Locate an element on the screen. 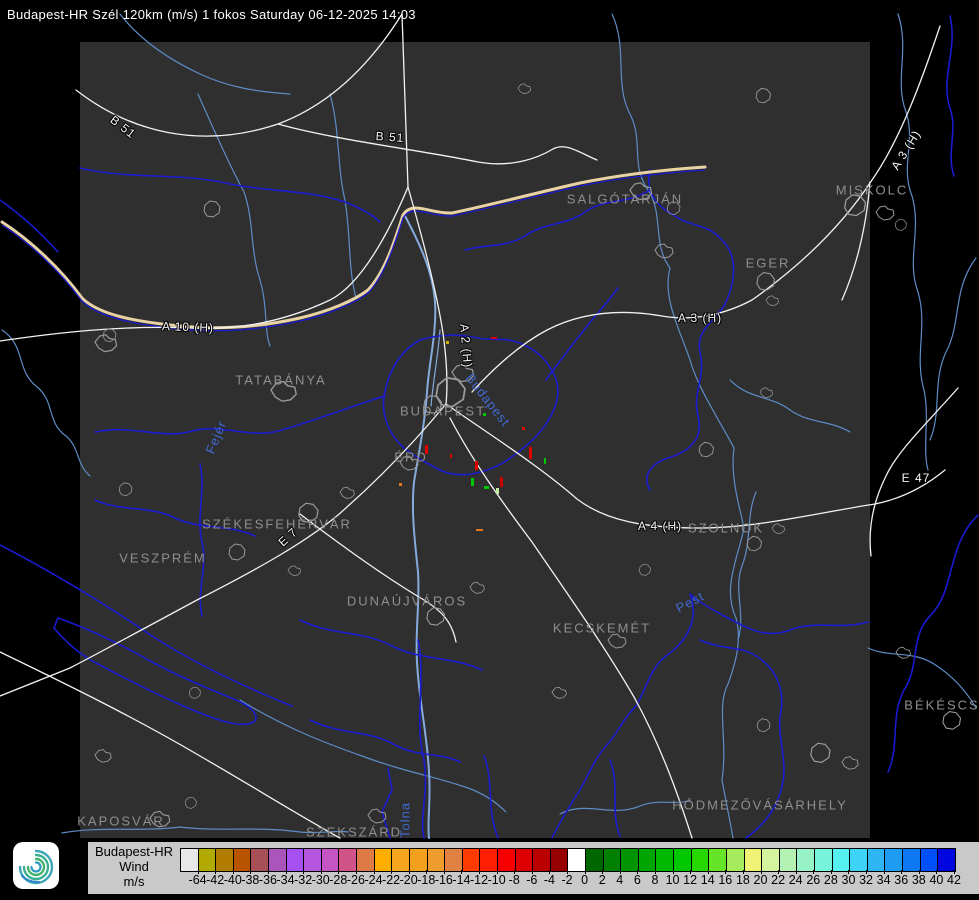  city-label-salgtarjn: SALGÓTARJÁN is located at coordinates (625, 199).